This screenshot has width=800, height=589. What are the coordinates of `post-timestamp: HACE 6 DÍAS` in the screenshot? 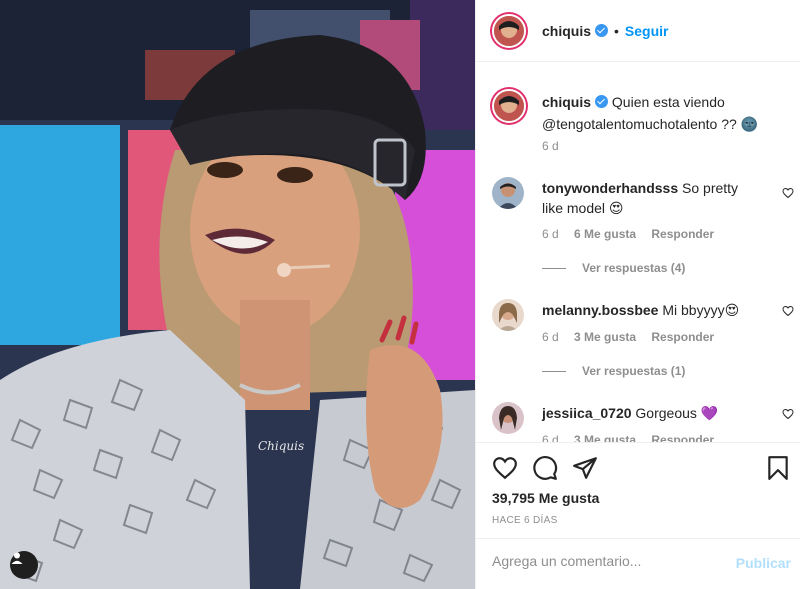 It's located at (525, 520).